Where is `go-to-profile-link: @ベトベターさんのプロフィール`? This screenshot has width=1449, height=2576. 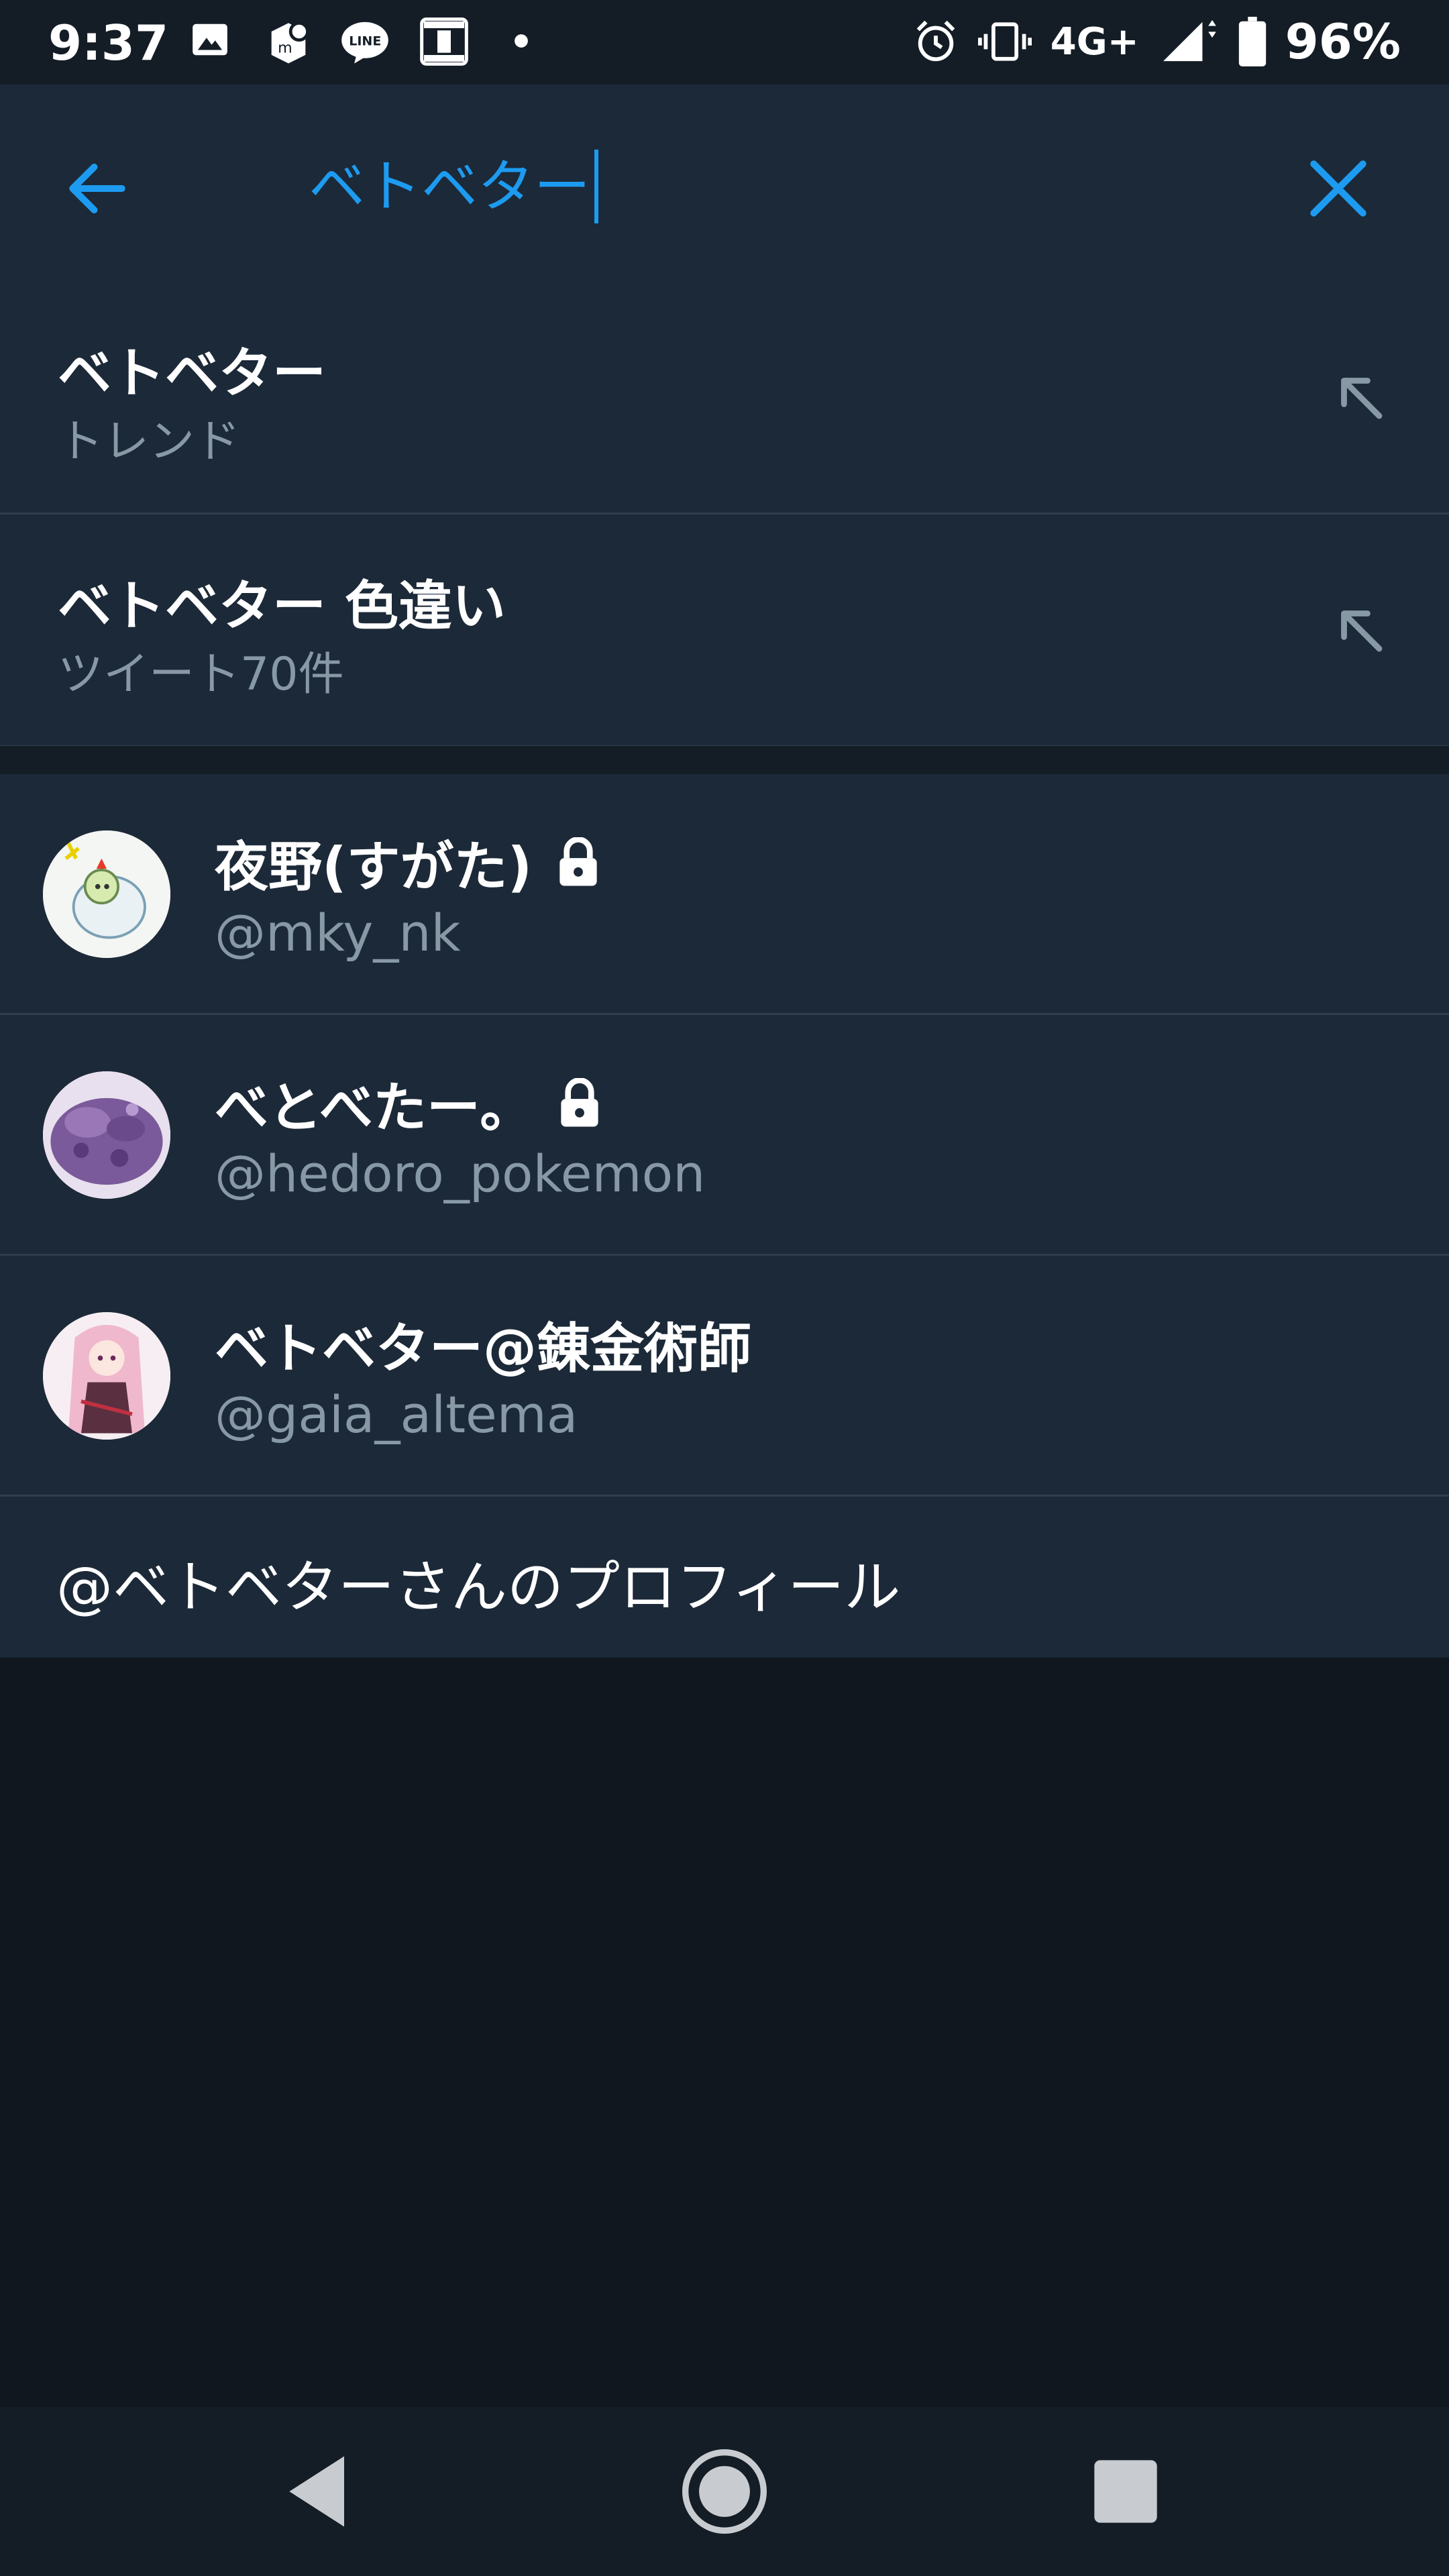 go-to-profile-link: @ベトベターさんのプロフィール is located at coordinates (724, 1577).